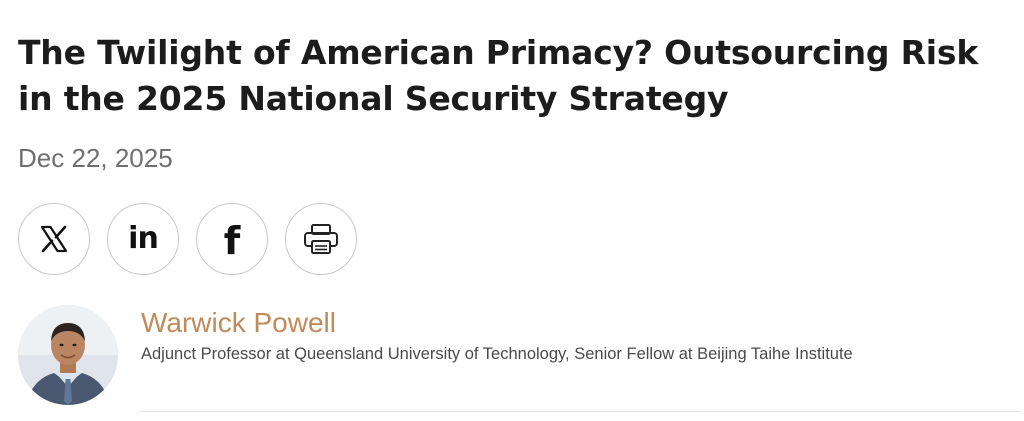 The image size is (1024, 421). I want to click on share-x-button, so click(54, 239).